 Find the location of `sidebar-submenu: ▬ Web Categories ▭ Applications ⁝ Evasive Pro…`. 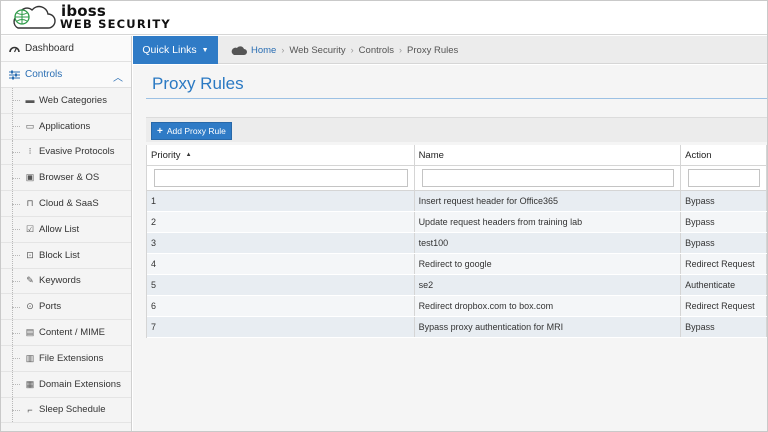

sidebar-submenu: ▬ Web Categories ▭ Applications ⁝ Evasive Pro… is located at coordinates (66, 256).